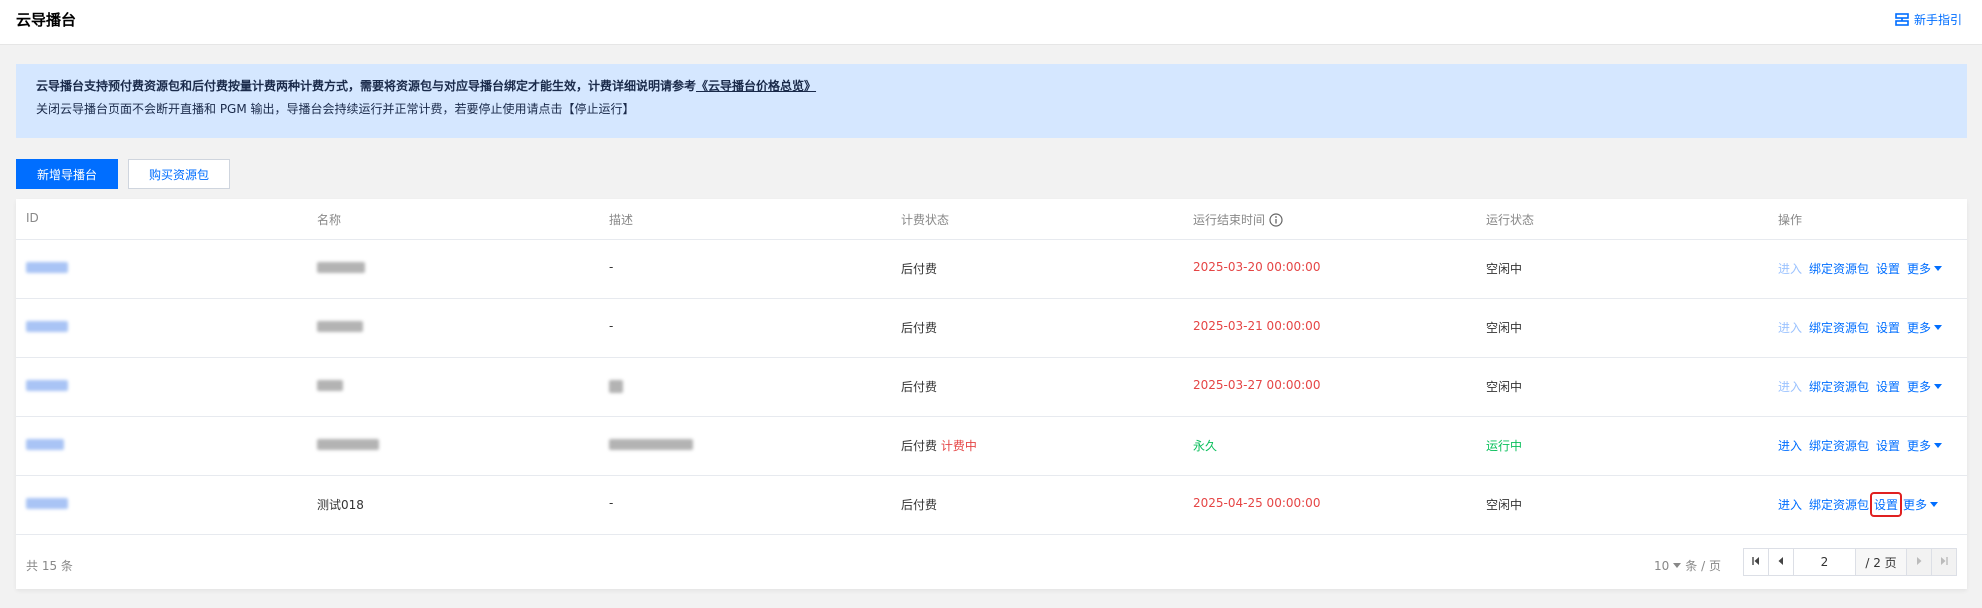 The width and height of the screenshot is (1982, 608). Describe the element at coordinates (179, 174) in the screenshot. I see `buy-package-button: 购买资源包` at that location.